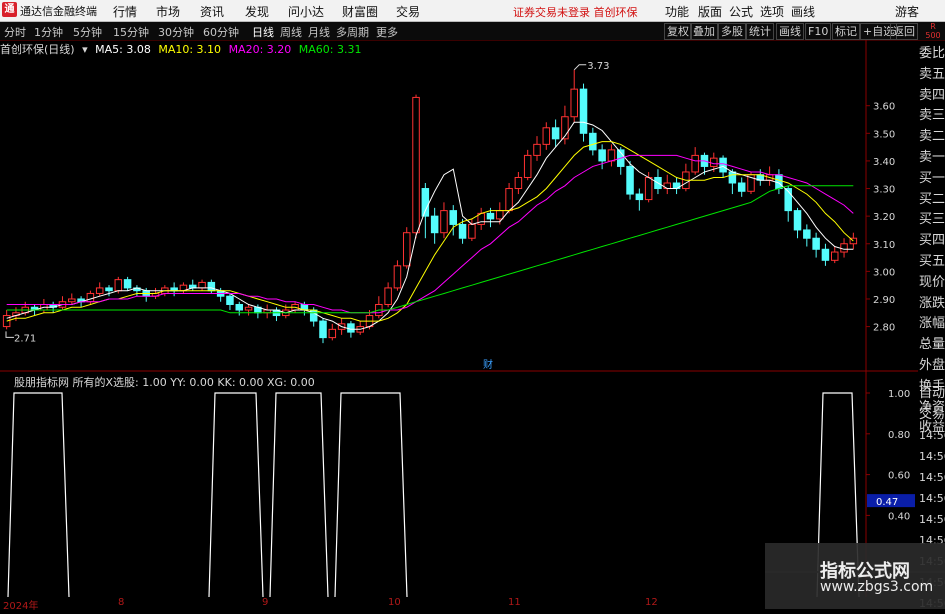 Image resolution: width=945 pixels, height=614 pixels. What do you see at coordinates (678, 31) in the screenshot?
I see `restore-rights-button: 复权` at bounding box center [678, 31].